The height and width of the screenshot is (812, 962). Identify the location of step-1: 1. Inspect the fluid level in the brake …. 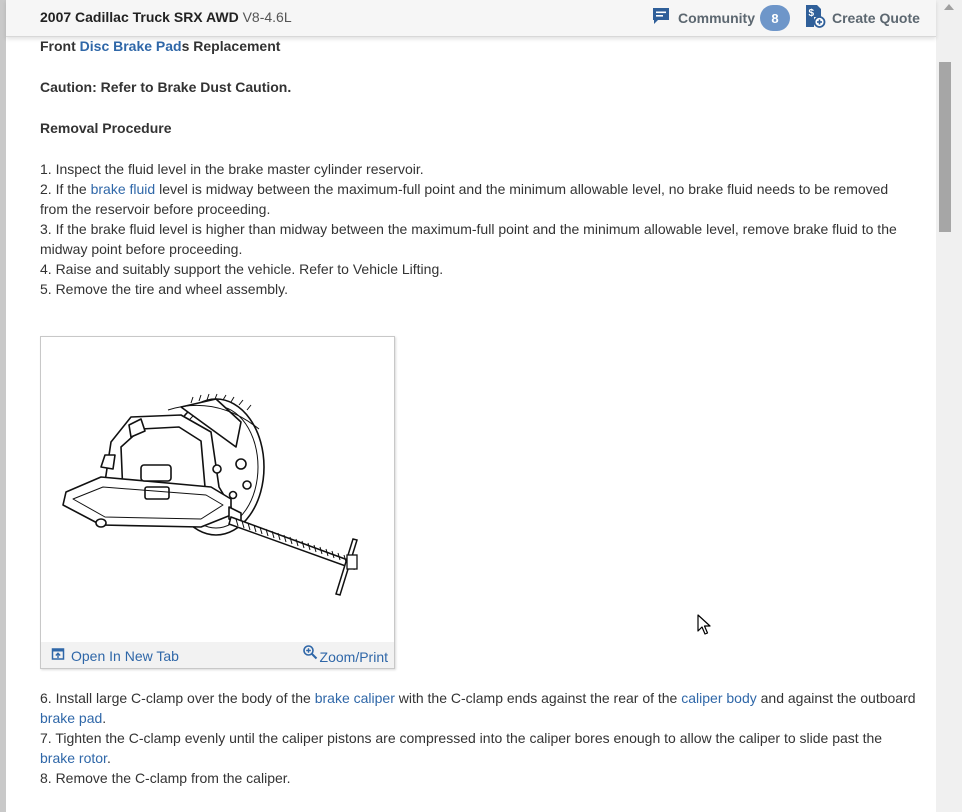
(232, 169).